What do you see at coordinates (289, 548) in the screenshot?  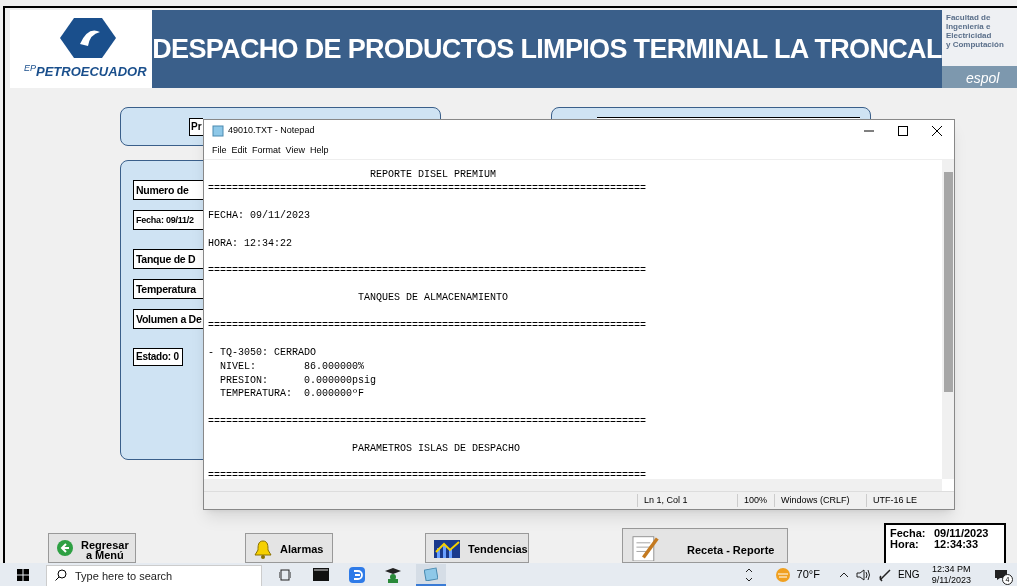 I see `toolbar-button: Alarmas` at bounding box center [289, 548].